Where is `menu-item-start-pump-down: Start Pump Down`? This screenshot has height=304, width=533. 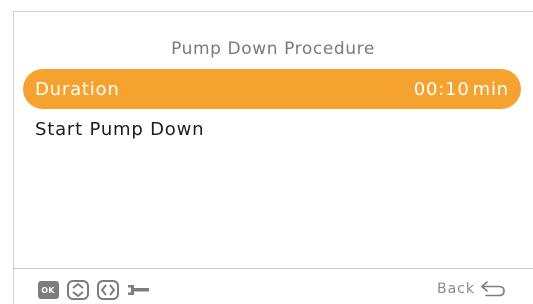 menu-item-start-pump-down: Start Pump Down is located at coordinates (272, 129).